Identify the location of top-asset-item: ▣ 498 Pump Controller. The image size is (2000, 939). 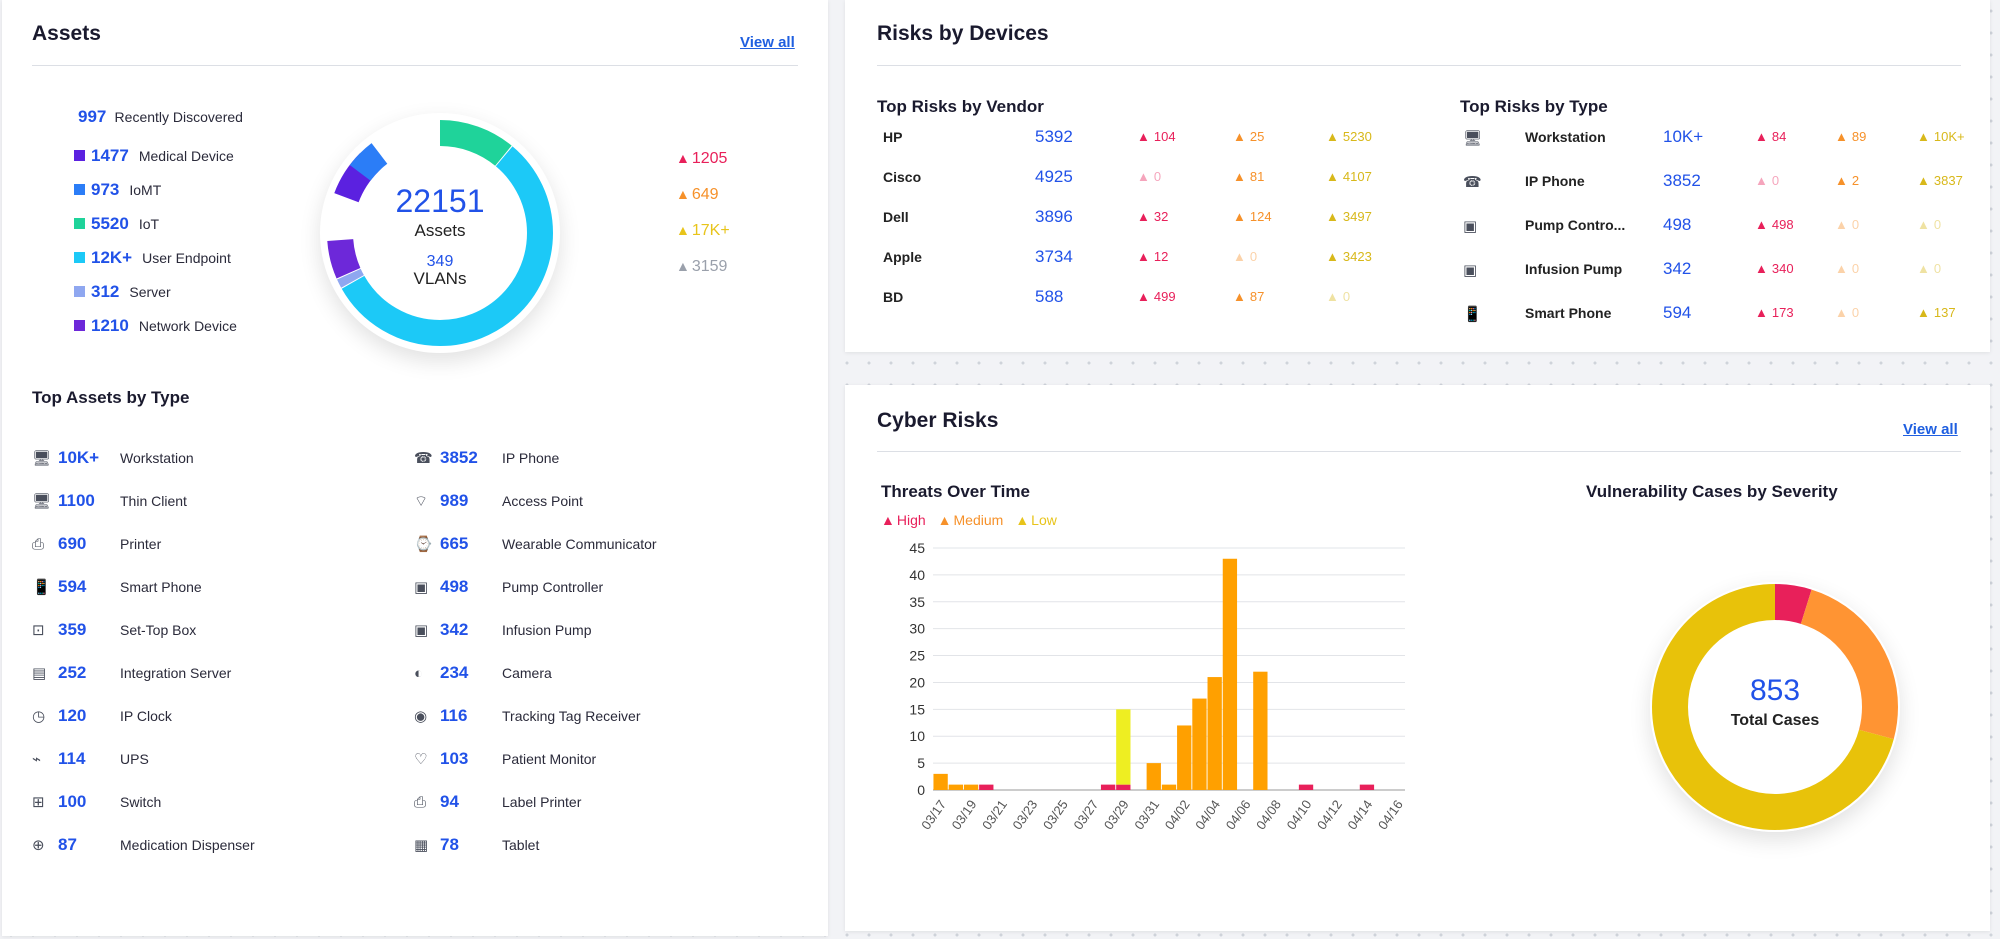
(508, 588).